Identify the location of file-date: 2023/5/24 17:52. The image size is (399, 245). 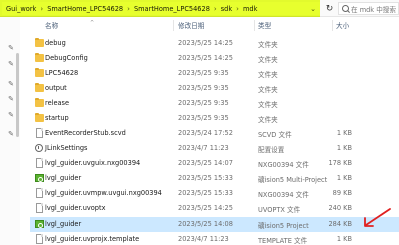
(205, 133).